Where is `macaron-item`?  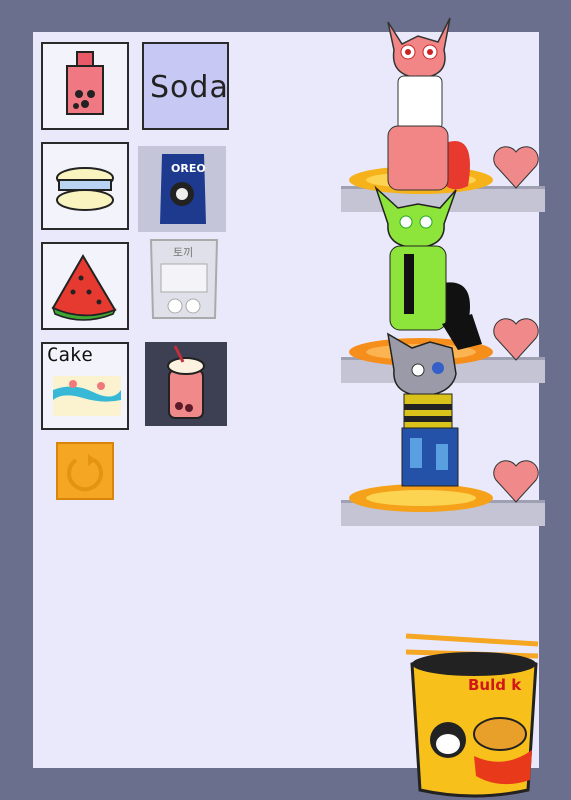
macaron-item is located at coordinates (85, 186).